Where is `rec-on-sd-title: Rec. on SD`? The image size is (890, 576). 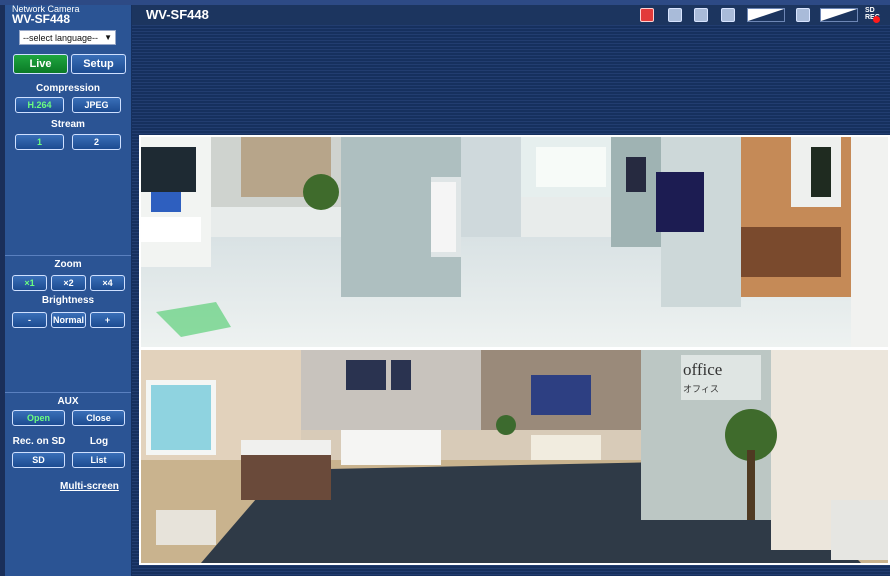 rec-on-sd-title: Rec. on SD is located at coordinates (39, 441).